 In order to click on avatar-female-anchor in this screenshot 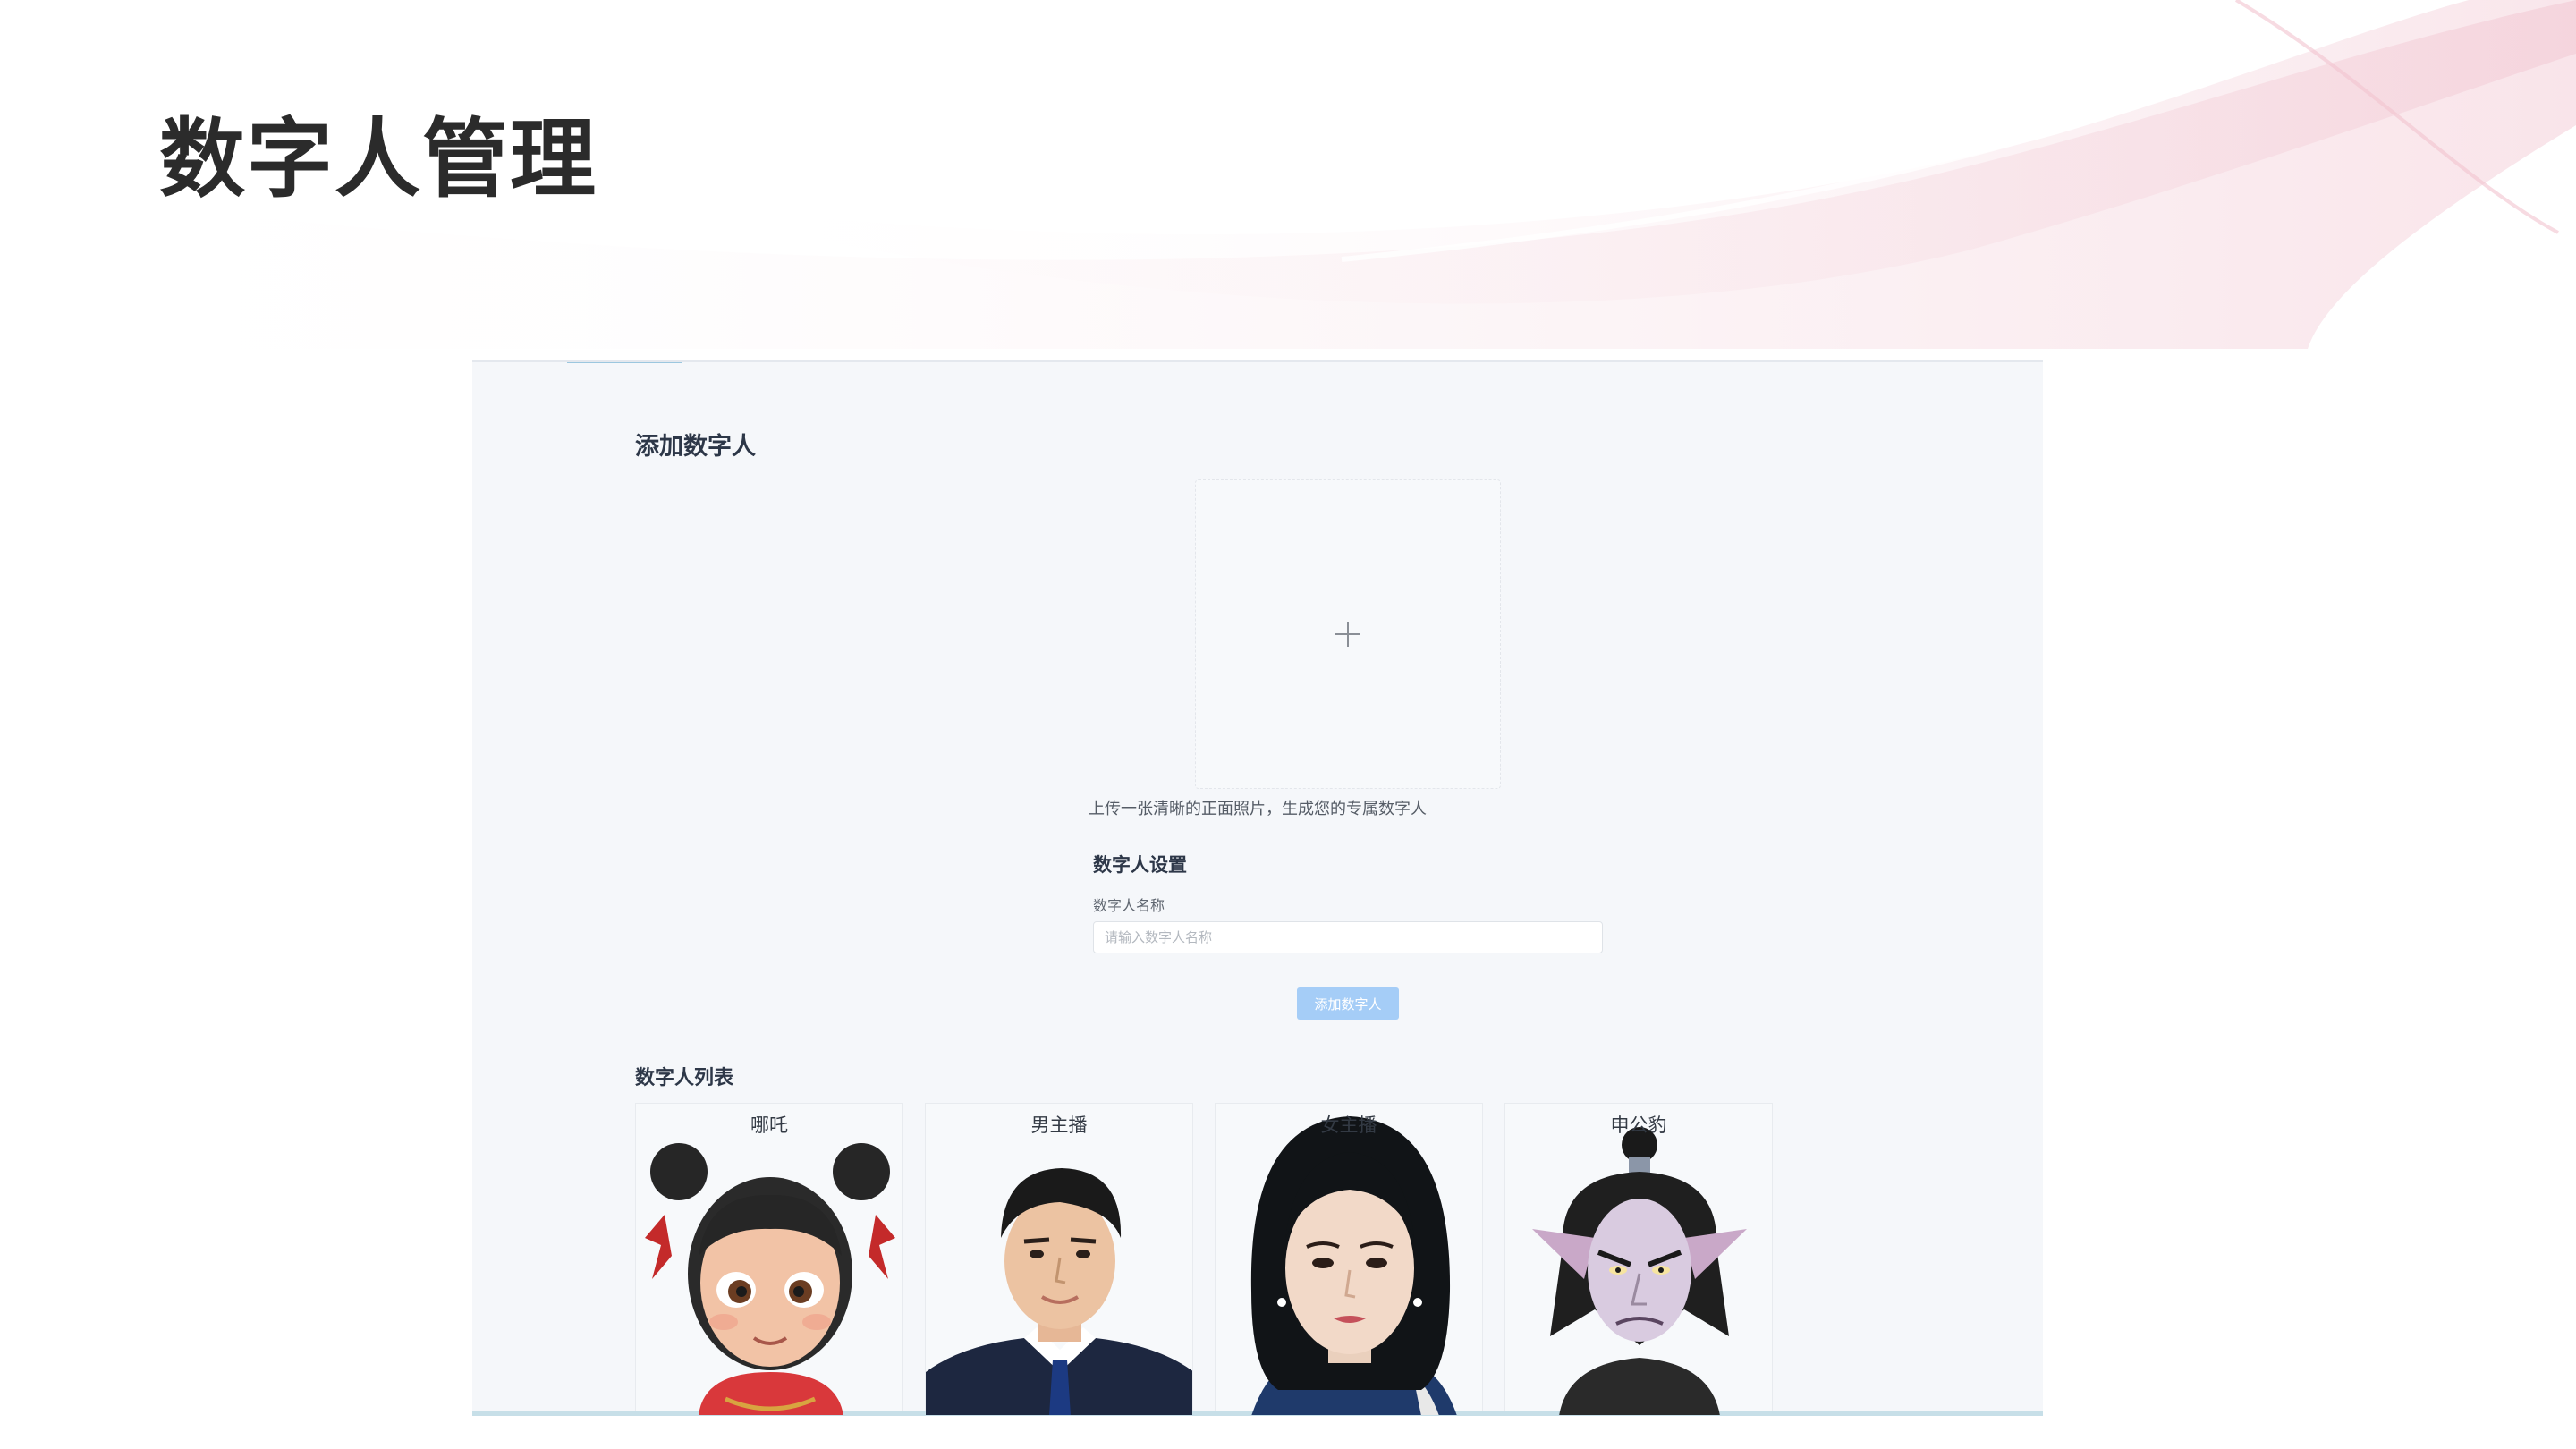, I will do `click(1353, 1265)`.